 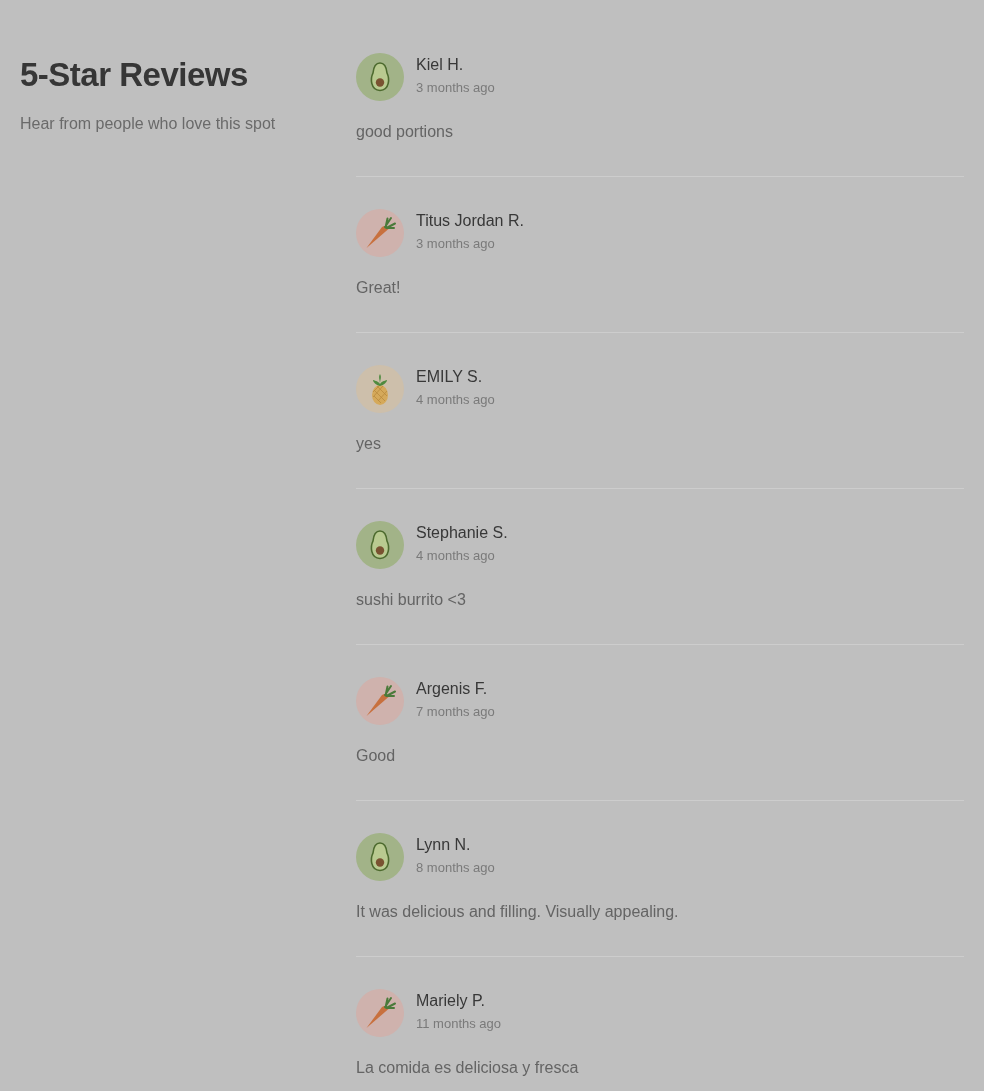 I want to click on reviewer-name: EMILY S., so click(x=449, y=377).